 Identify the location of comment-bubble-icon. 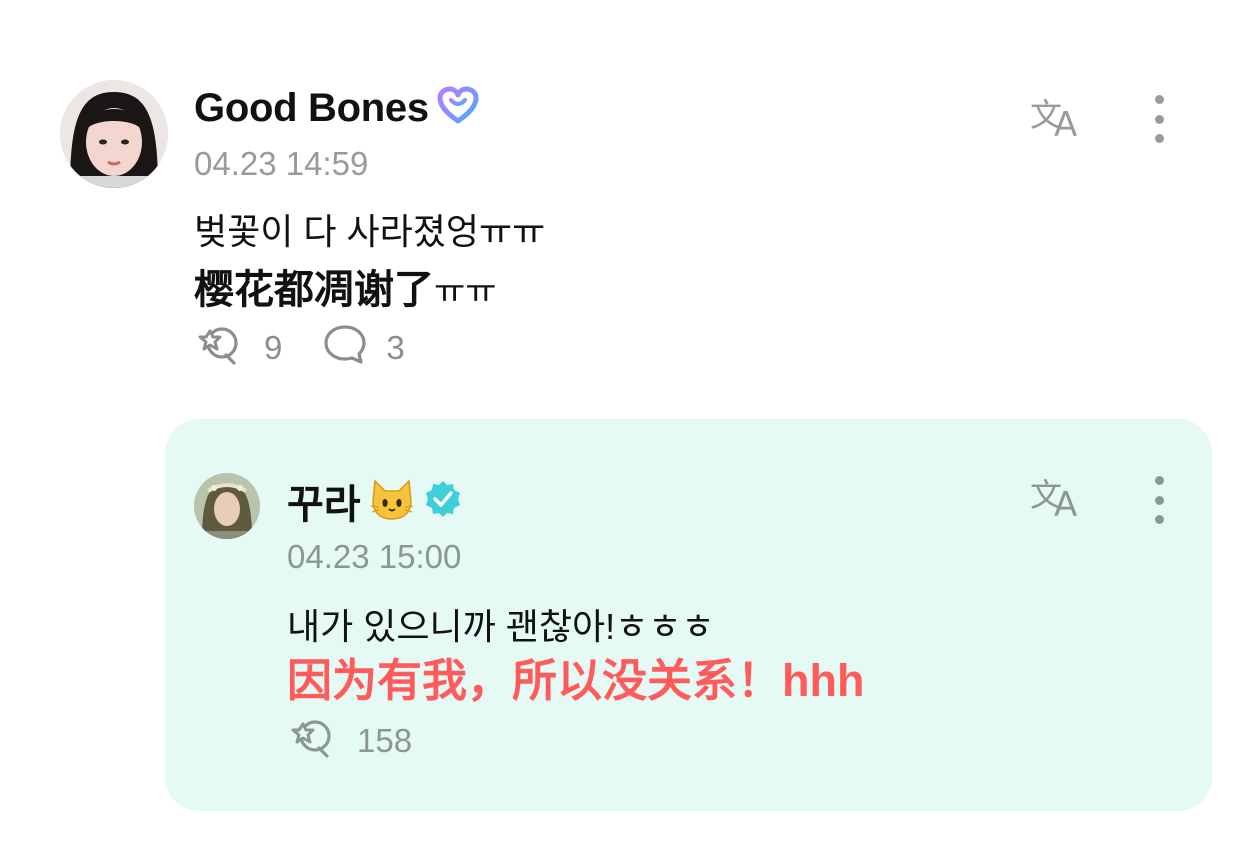
(345, 348).